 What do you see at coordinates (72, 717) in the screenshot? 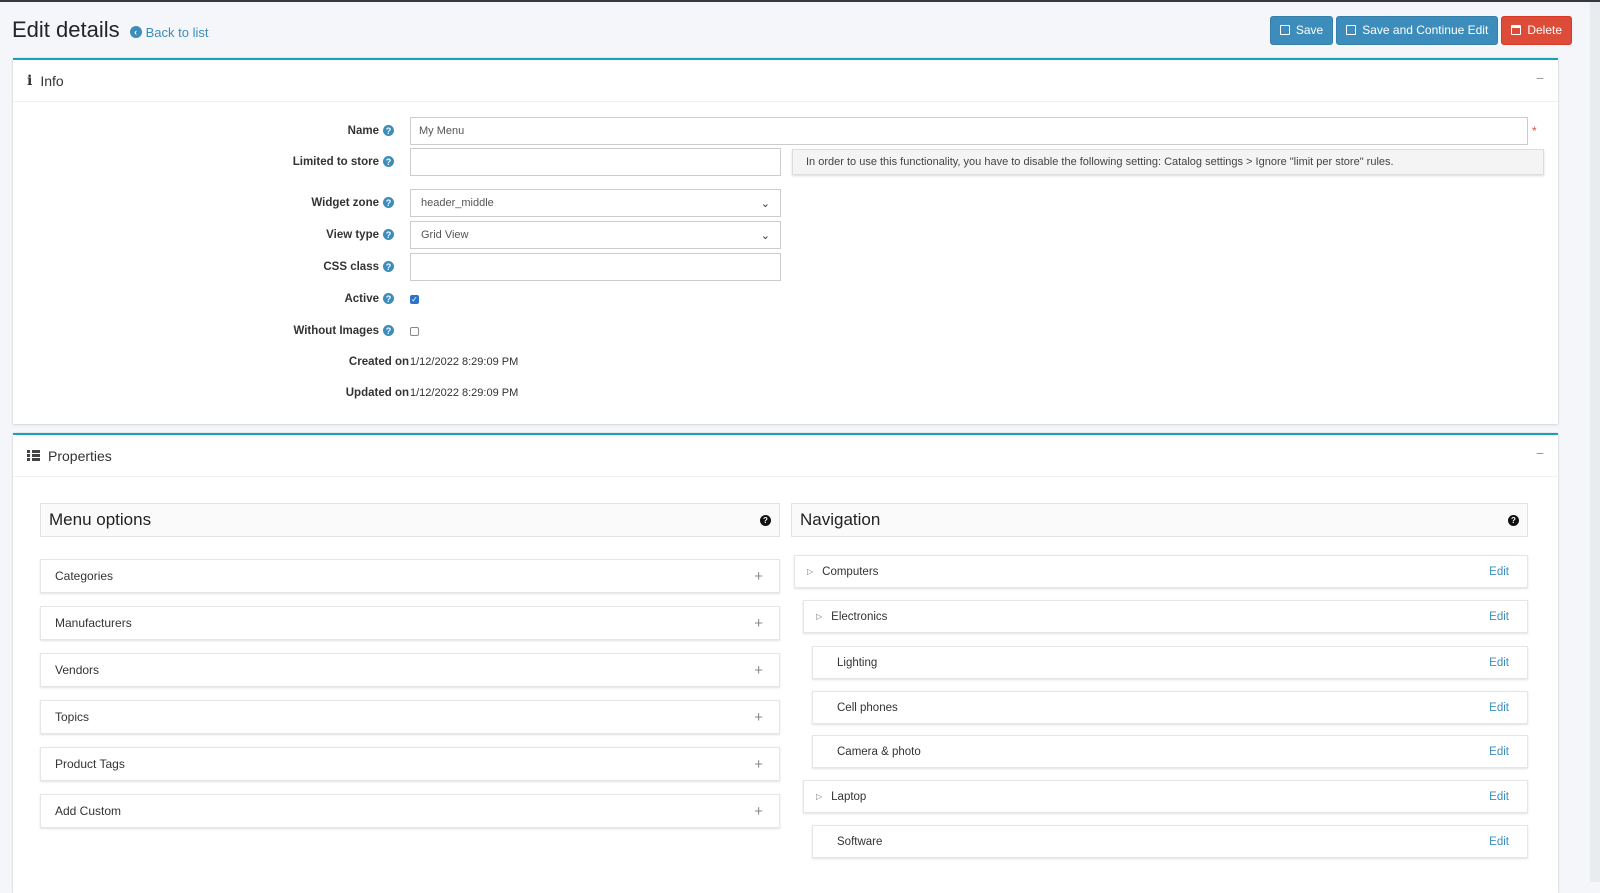
I see `menu-option-label: Topics` at bounding box center [72, 717].